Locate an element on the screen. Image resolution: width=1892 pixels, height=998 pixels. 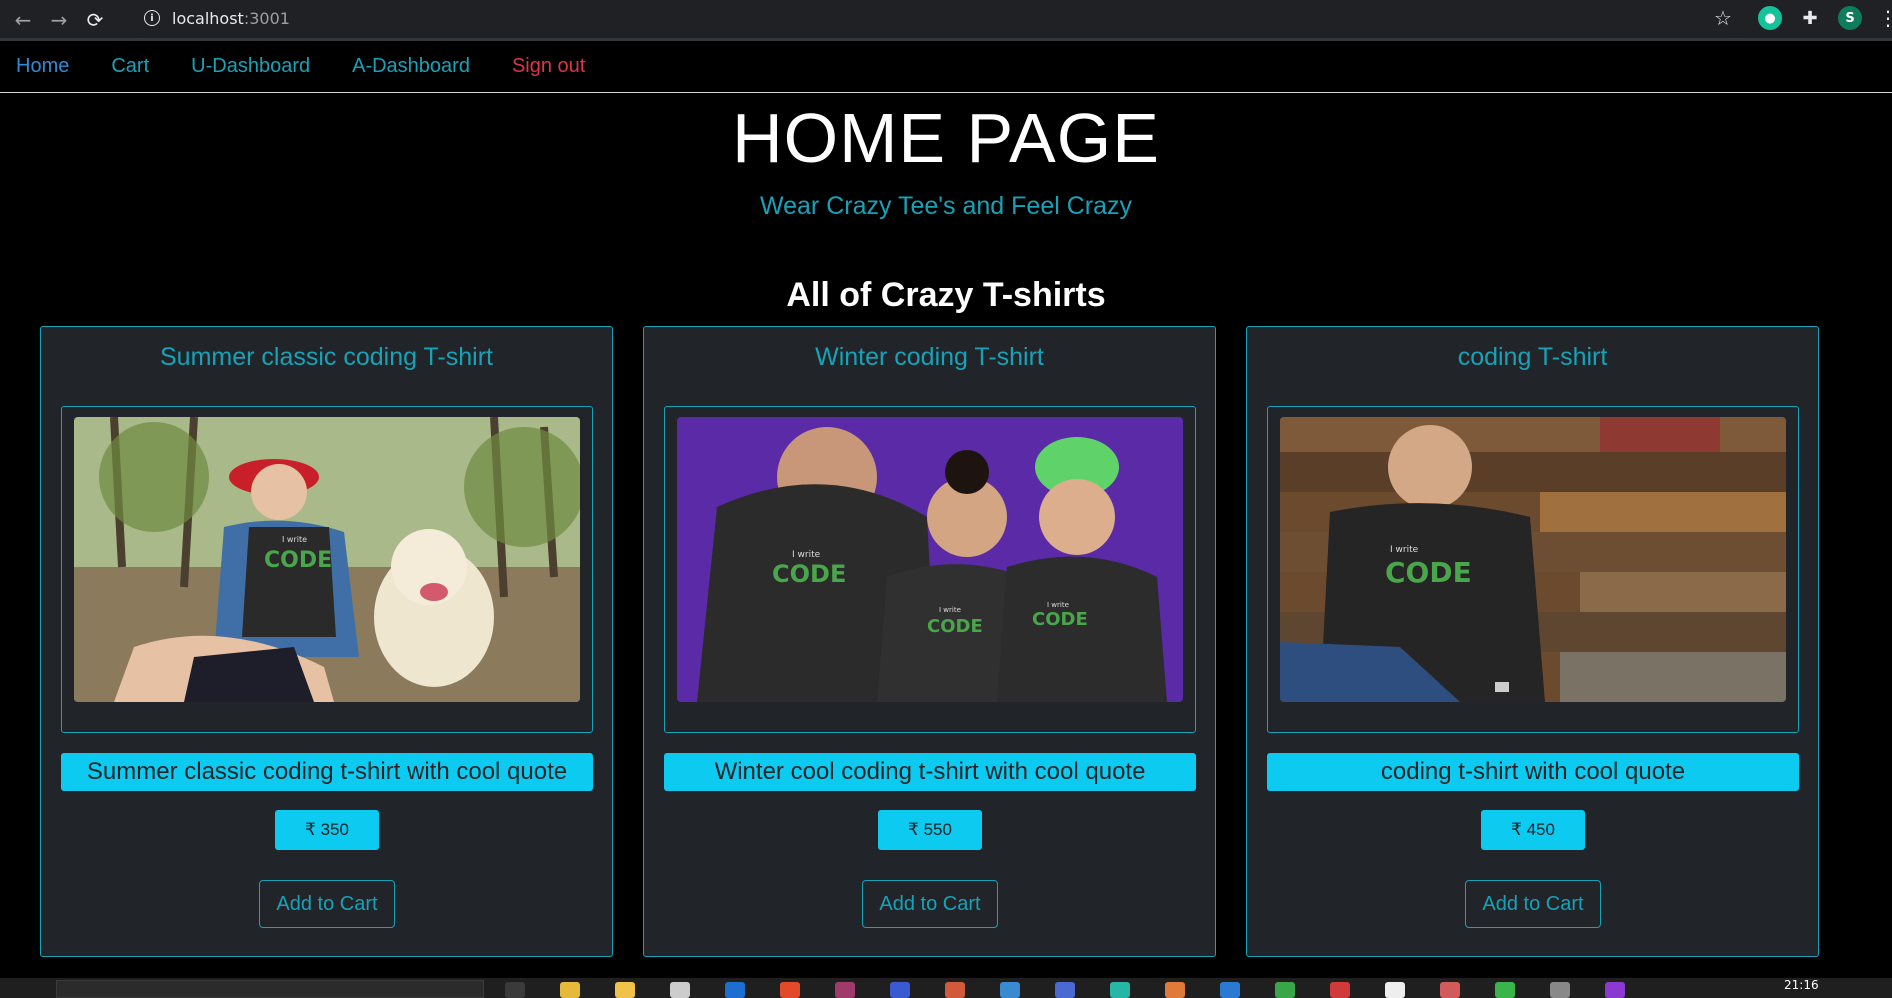
taskbar-clock: 21:16 is located at coordinates (1801, 985).